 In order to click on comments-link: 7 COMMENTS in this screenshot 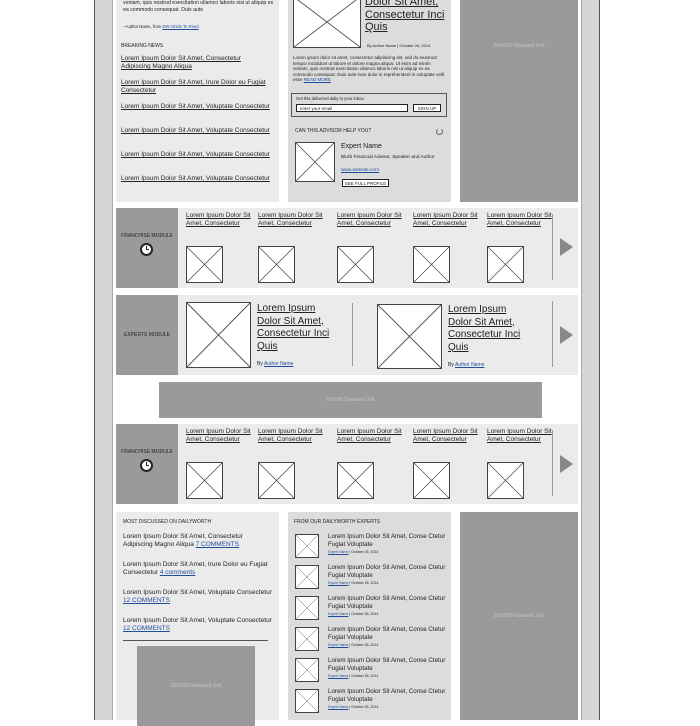, I will do `click(217, 544)`.